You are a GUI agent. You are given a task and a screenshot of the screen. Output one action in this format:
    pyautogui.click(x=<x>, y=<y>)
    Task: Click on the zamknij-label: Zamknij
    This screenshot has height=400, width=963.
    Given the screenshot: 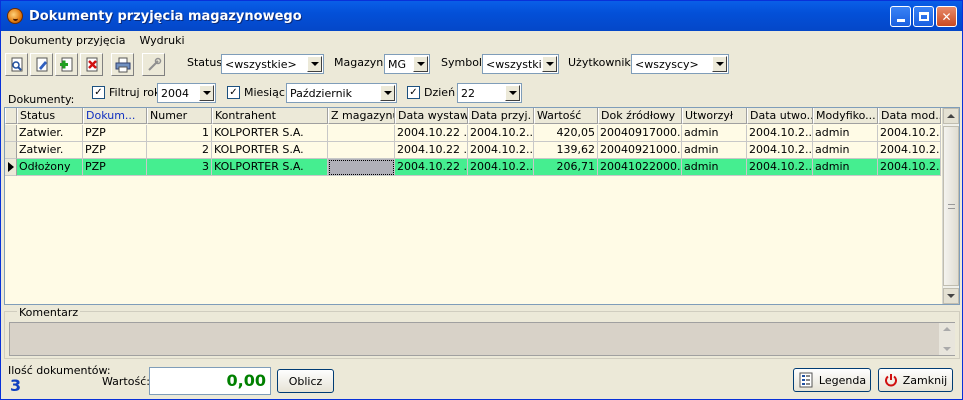 What is the action you would take?
    pyautogui.click(x=925, y=380)
    